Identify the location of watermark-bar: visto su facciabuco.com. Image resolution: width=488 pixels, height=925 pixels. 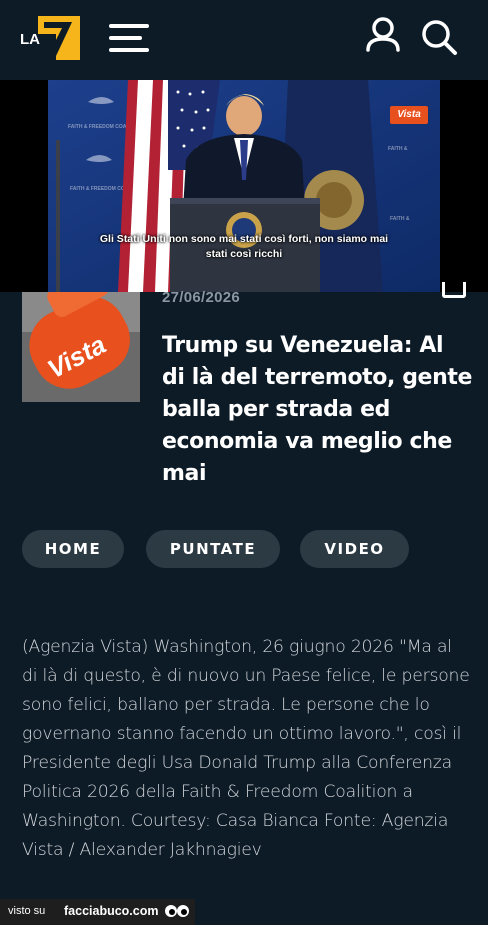
(97, 912).